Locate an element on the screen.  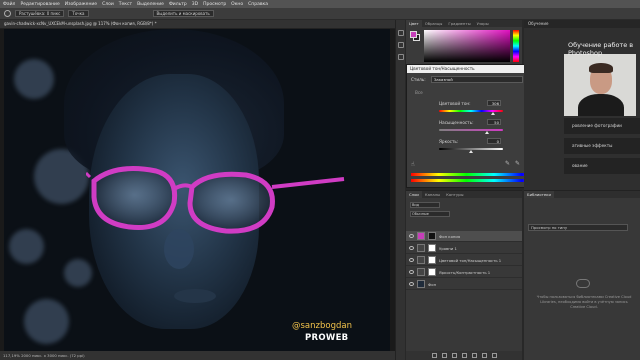
menu-filter: Фильтр is located at coordinates (178, 4).